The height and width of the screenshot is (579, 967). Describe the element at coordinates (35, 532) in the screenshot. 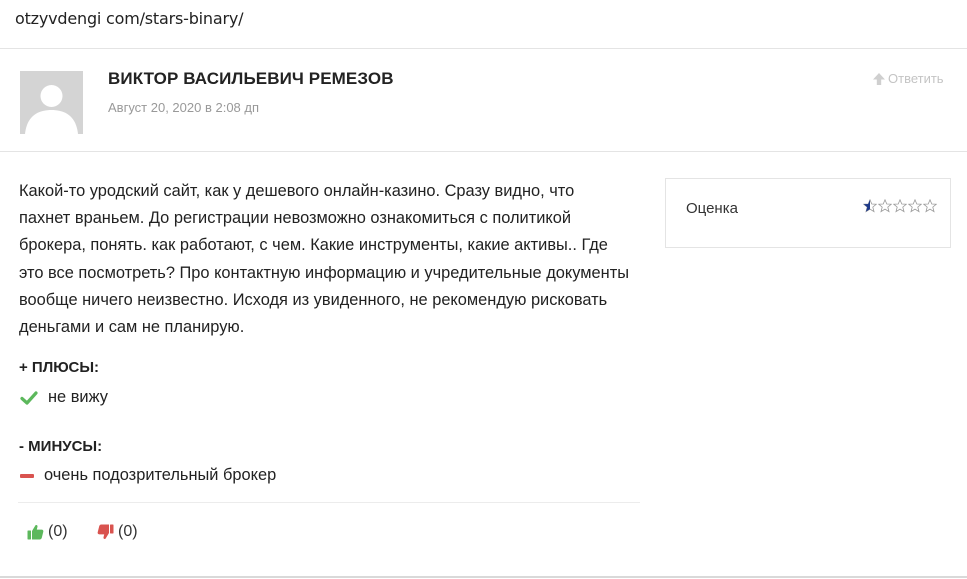

I see `thumbs-up-icon` at that location.